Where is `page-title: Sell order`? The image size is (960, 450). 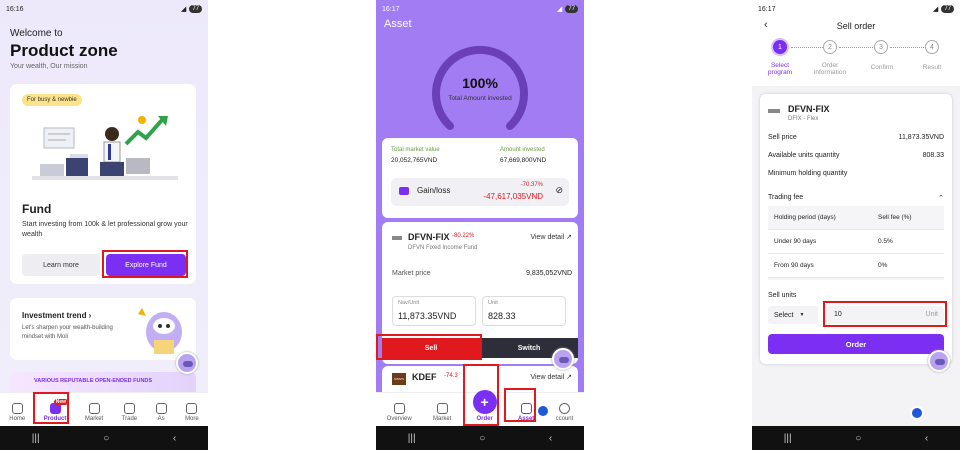
page-title: Sell order is located at coordinates (856, 26).